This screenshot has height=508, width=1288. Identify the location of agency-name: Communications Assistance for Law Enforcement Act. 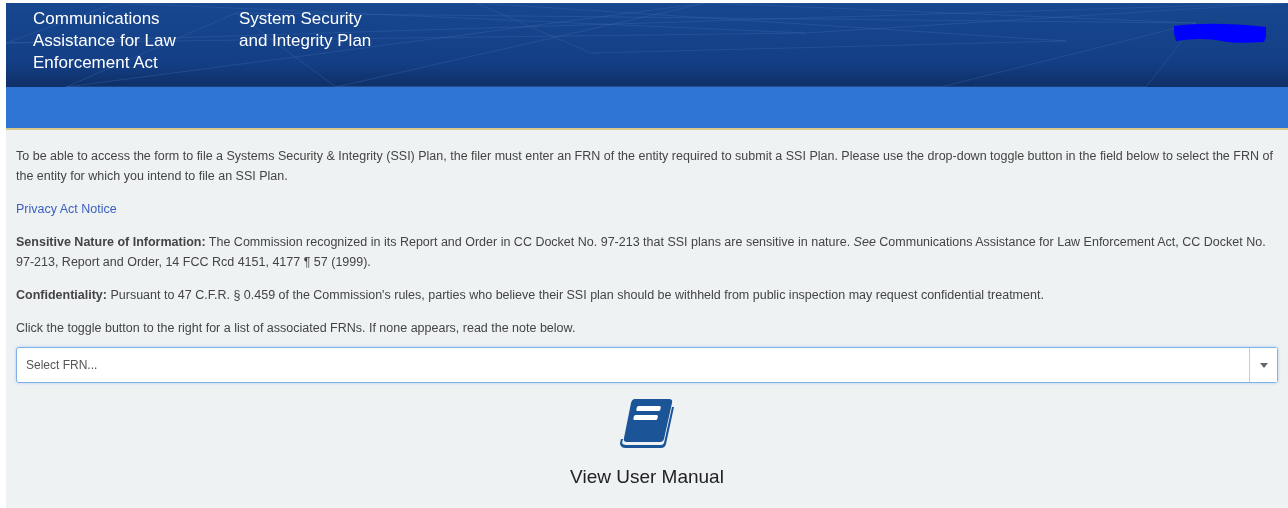
(105, 41).